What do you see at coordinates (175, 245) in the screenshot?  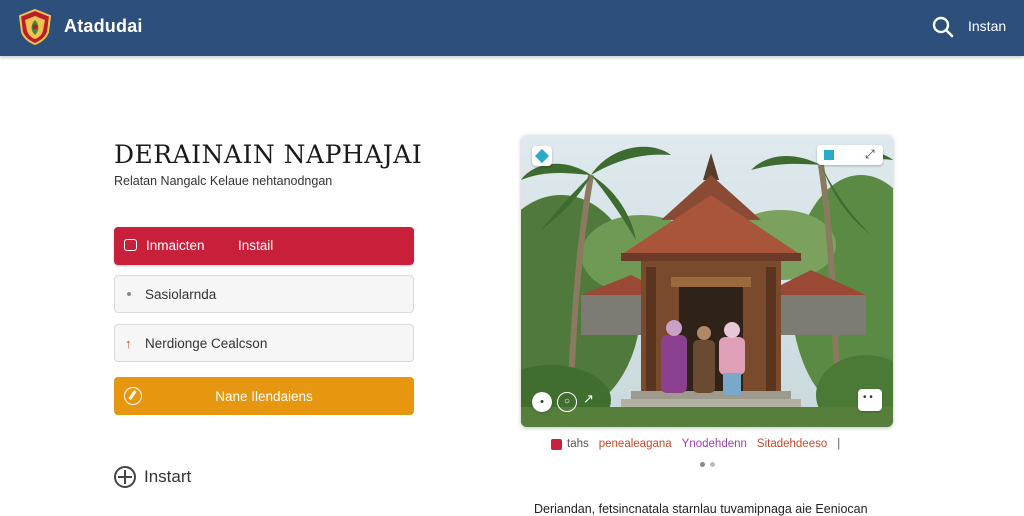 I see `install-button-prefix: Inmaicten` at bounding box center [175, 245].